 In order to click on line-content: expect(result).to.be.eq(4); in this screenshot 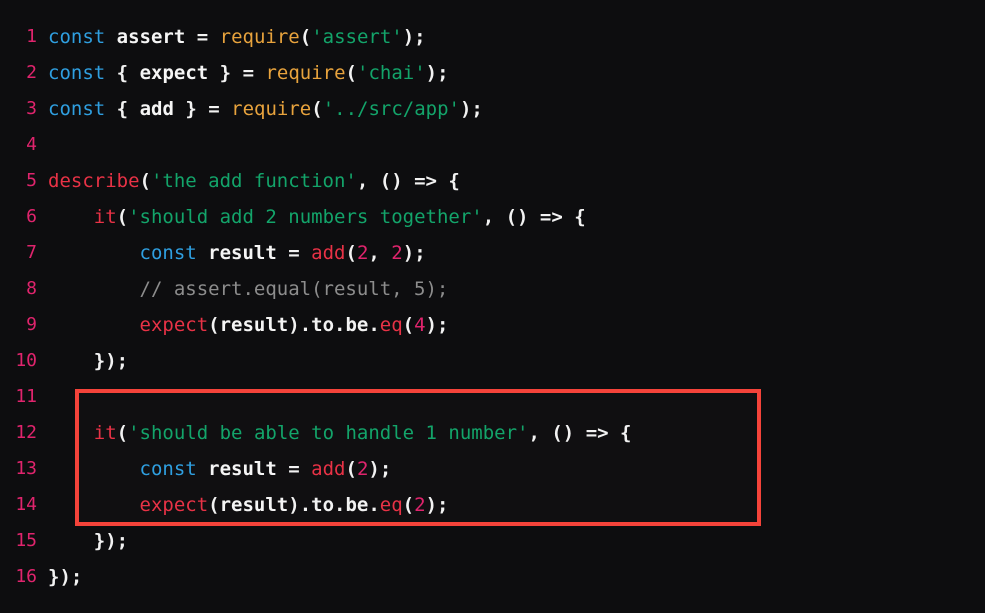, I will do `click(243, 325)`.